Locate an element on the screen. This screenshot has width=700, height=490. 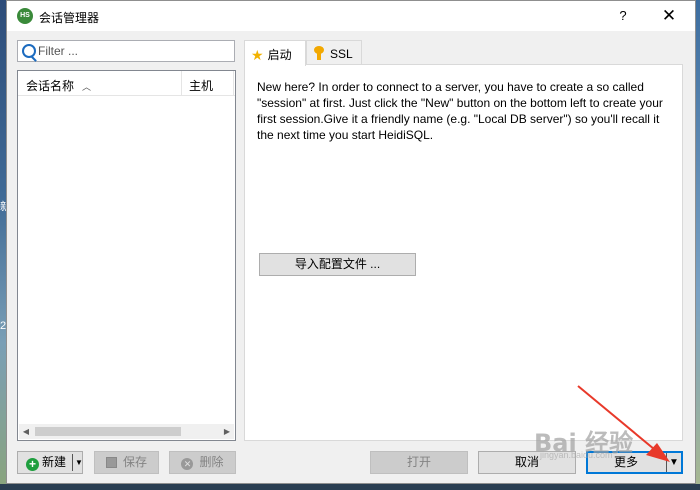
new-session-button: + 新建 ▼ is located at coordinates (50, 462).